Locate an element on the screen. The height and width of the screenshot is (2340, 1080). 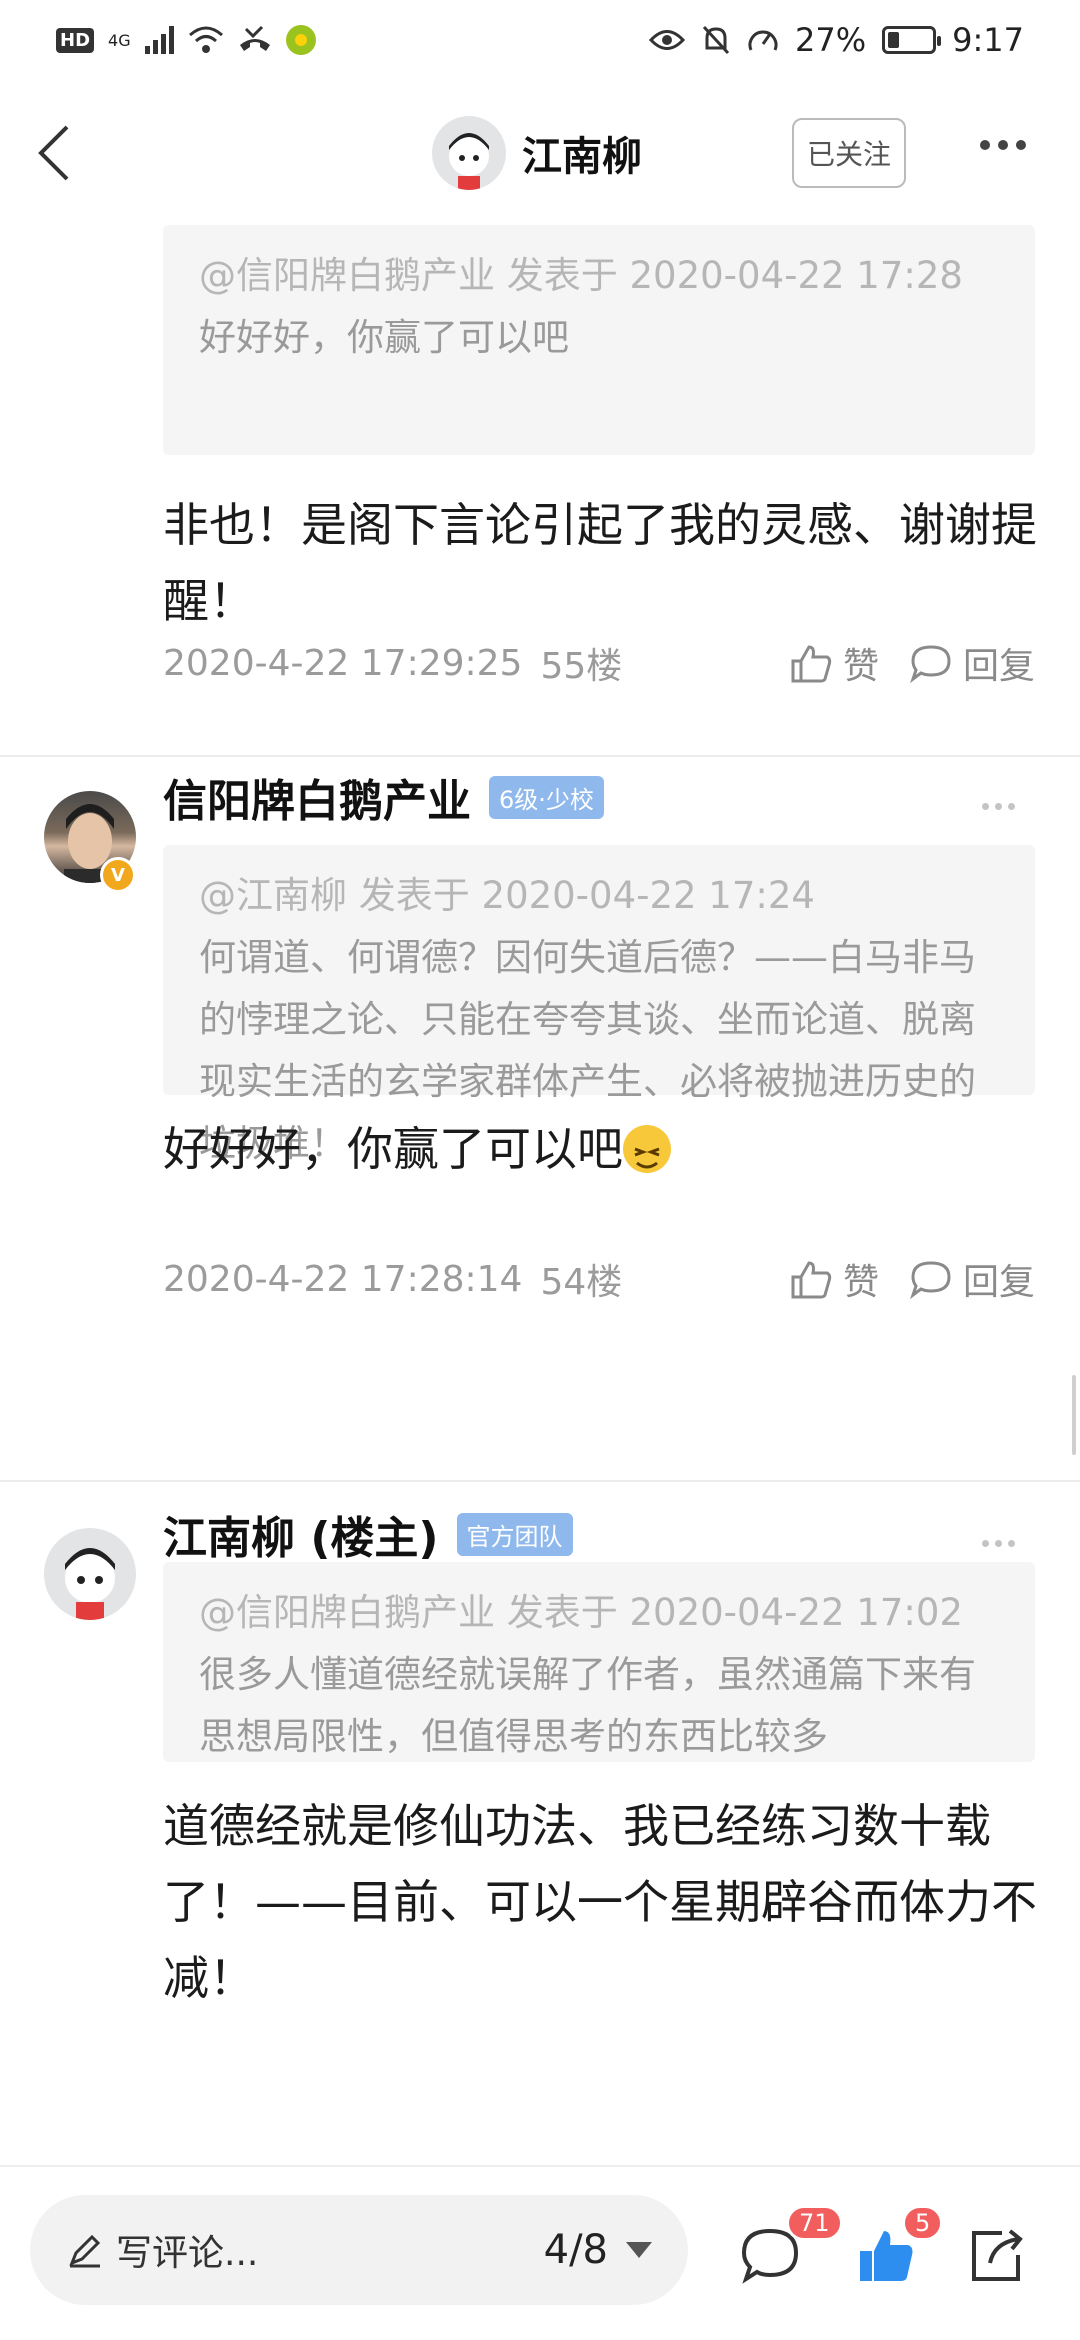
status-bar: HD 4G 27% 9:17 is located at coordinates (540, 40).